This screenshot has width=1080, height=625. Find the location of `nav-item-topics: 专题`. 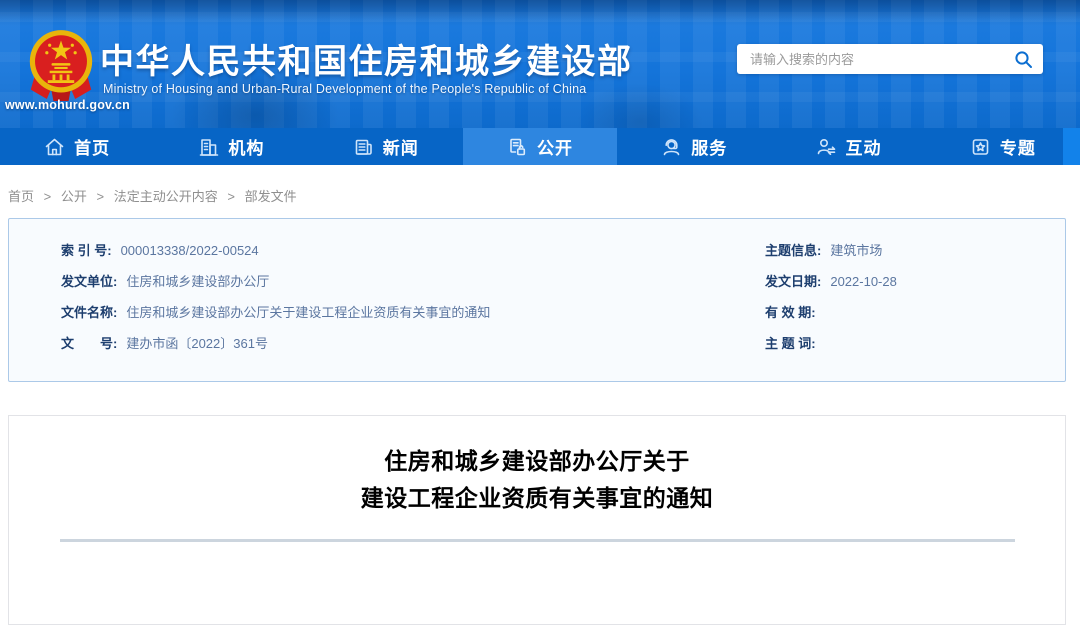

nav-item-topics: 专题 is located at coordinates (1003, 146).